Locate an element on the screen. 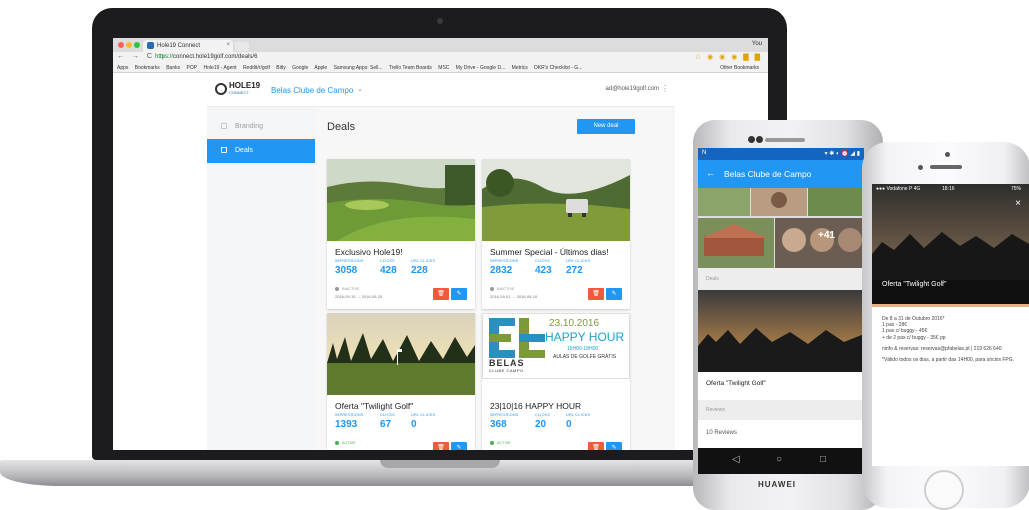 The width and height of the screenshot is (1029, 510). metric-label: CLICKS is located at coordinates (387, 415).